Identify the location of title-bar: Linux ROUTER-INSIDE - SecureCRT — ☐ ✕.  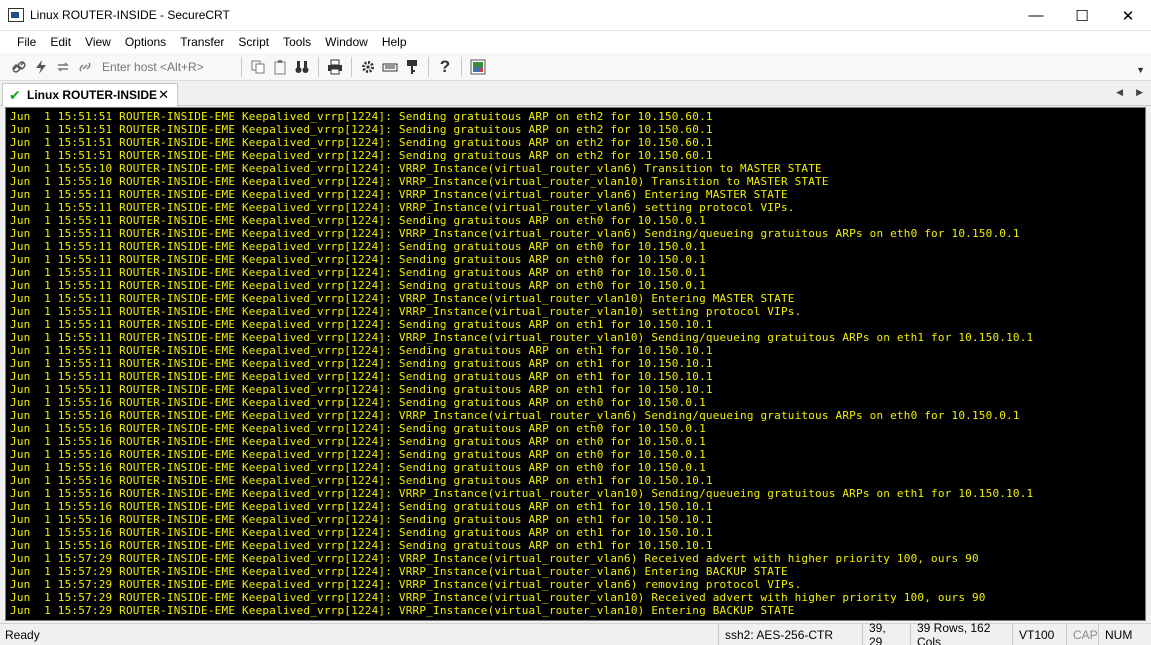
(575, 15).